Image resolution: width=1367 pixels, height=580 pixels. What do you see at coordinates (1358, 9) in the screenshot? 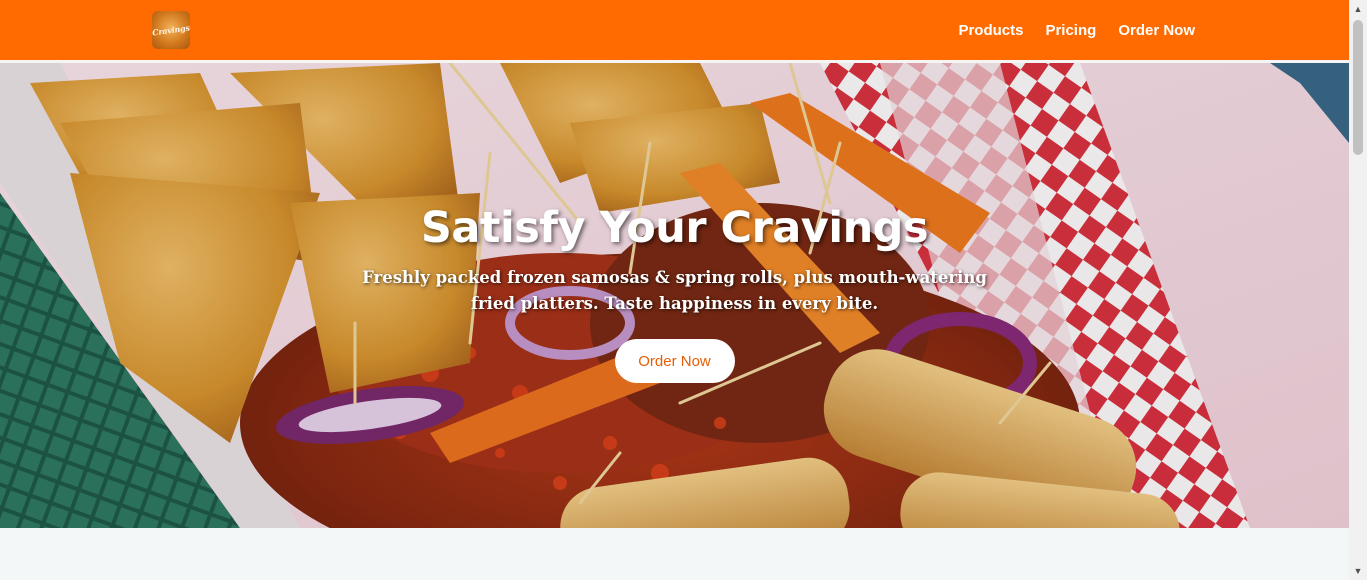
I see `chevron-up-icon: ▲` at bounding box center [1358, 9].